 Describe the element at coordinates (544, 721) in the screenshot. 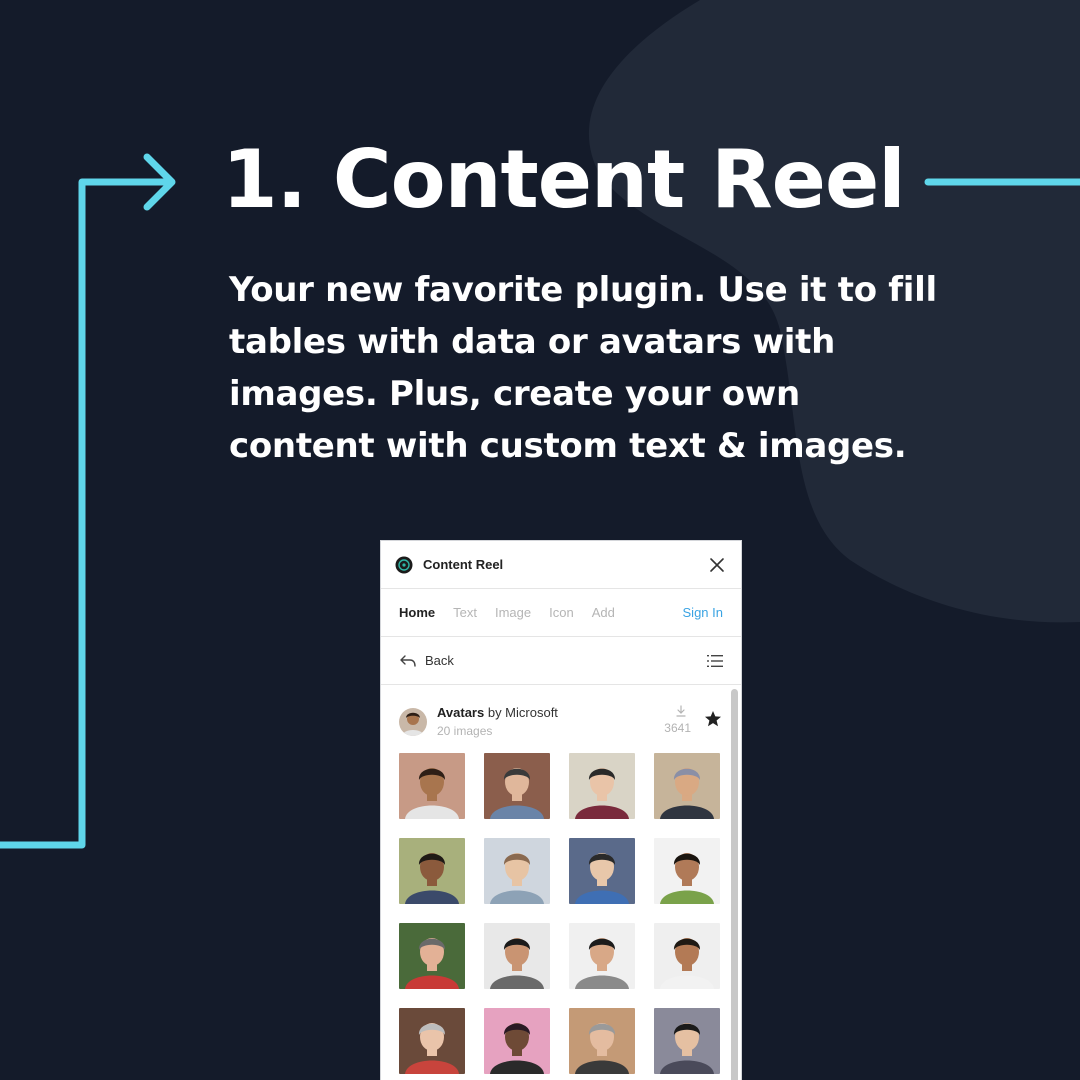

I see `collection-info: Avatars by Microsoft 20 images` at that location.